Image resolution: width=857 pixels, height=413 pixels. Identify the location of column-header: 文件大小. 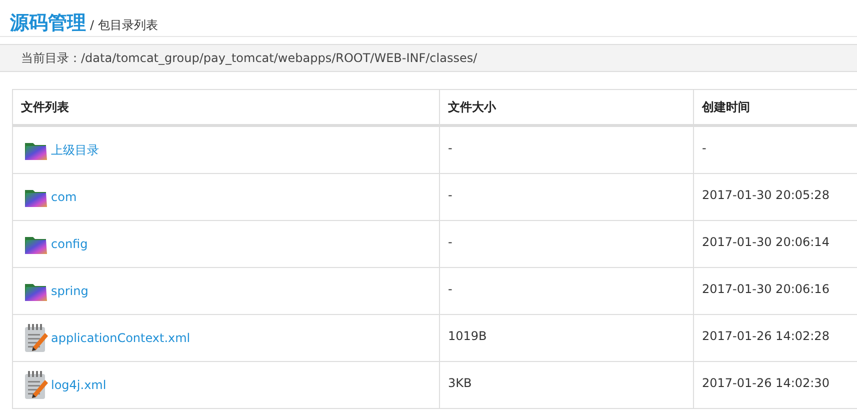
(567, 107).